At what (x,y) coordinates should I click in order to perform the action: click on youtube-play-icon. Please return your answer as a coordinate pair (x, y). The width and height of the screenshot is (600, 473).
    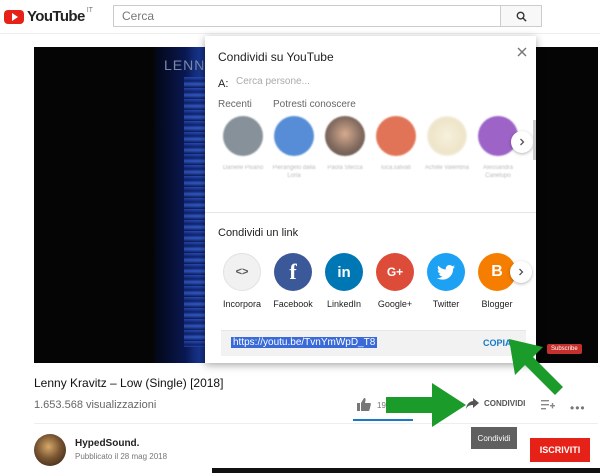
    Looking at the image, I should click on (14, 16).